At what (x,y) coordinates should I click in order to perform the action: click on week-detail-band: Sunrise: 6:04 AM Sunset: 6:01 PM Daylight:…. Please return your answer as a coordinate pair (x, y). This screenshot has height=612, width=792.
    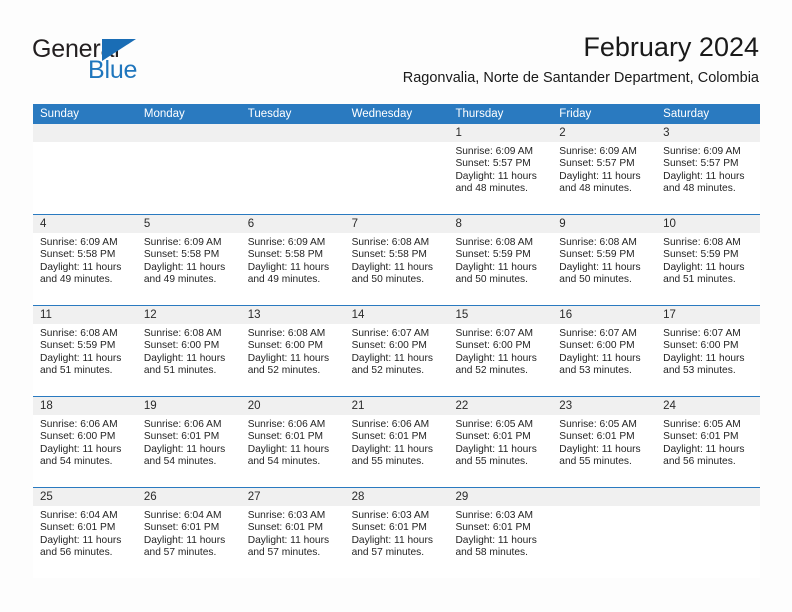
    Looking at the image, I should click on (396, 542).